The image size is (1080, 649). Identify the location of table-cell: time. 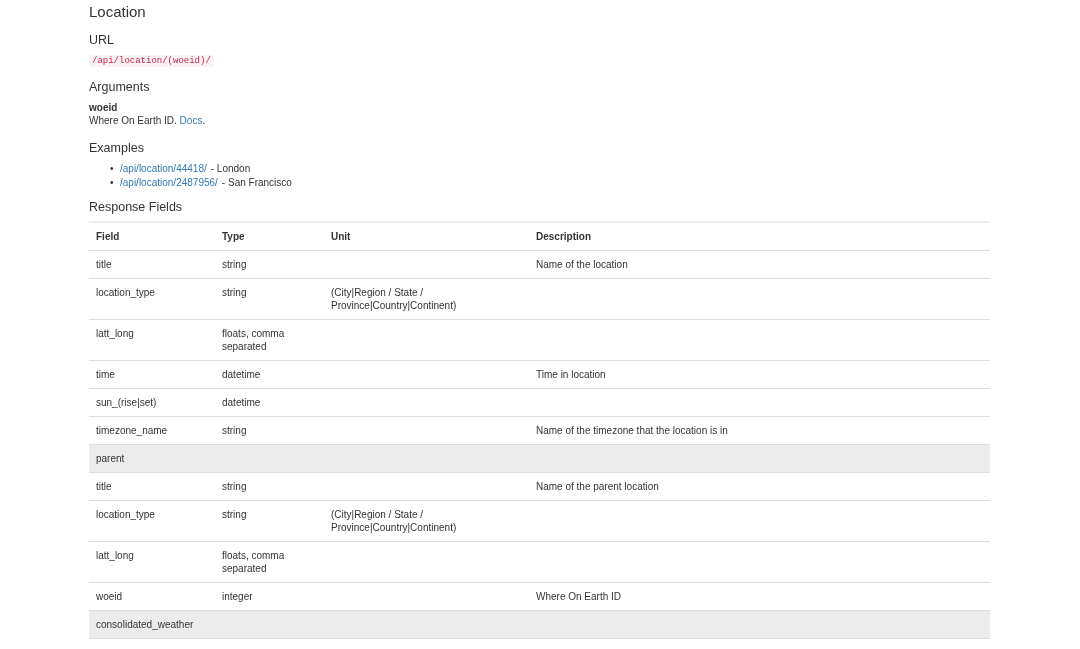
(105, 374).